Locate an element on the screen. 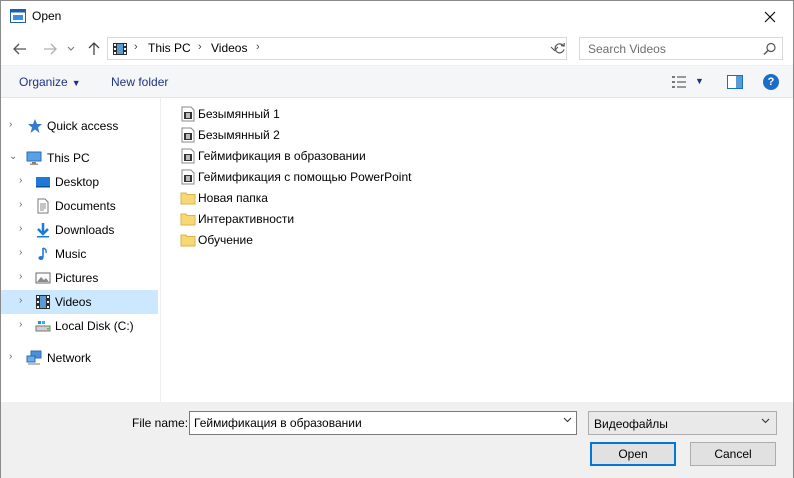 This screenshot has width=794, height=478. nav-item-documents: › Documents is located at coordinates (79, 206).